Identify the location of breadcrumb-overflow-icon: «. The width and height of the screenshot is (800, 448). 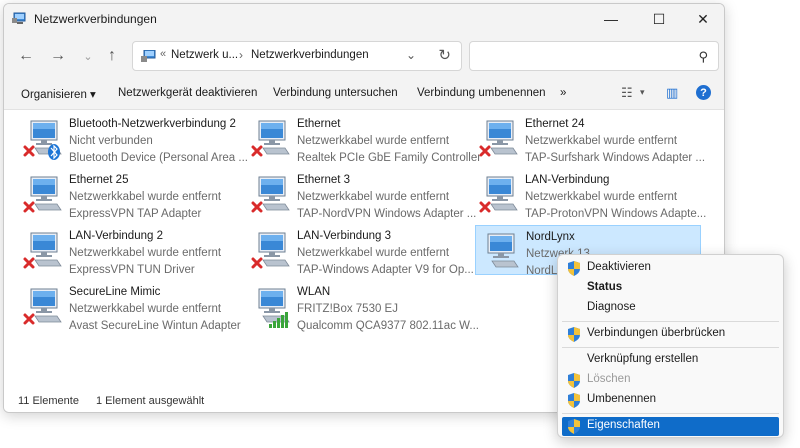
(163, 54).